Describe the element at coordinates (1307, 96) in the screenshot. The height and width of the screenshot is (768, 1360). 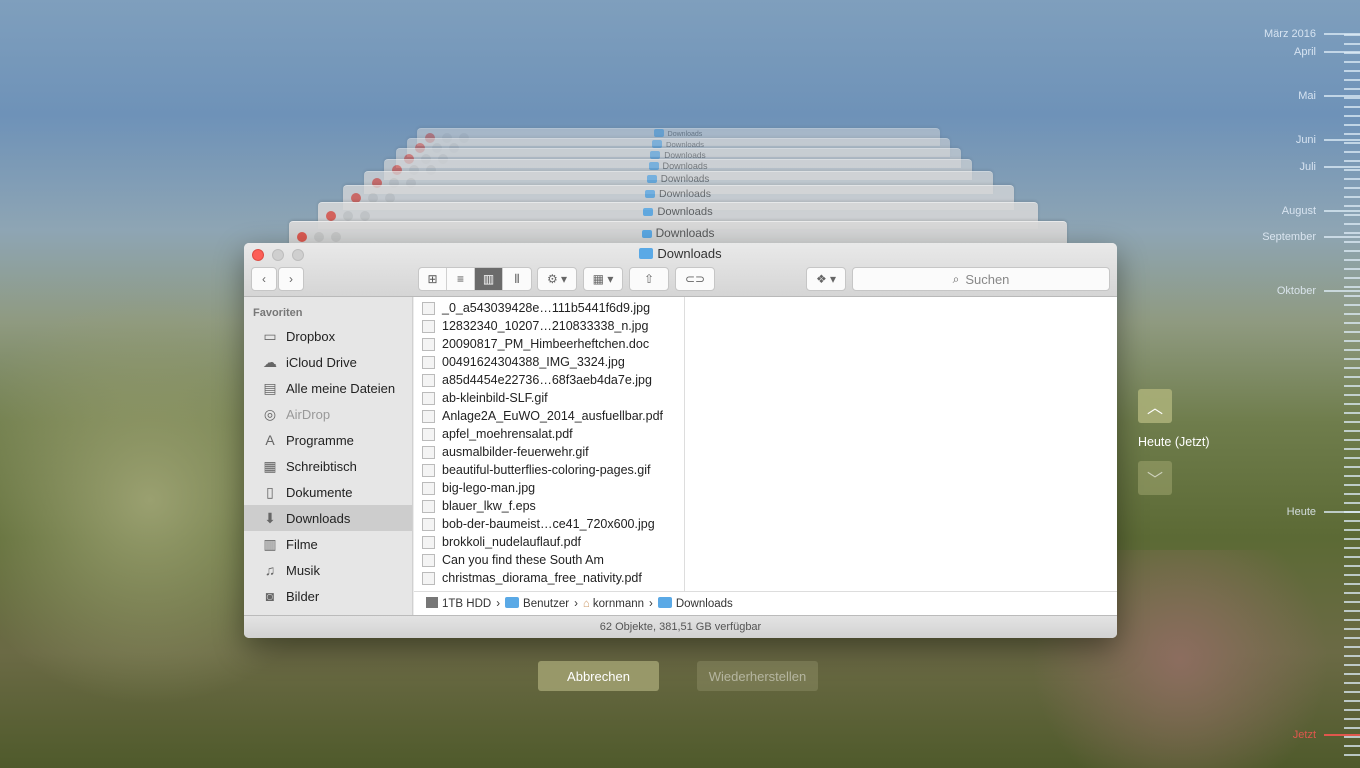
I see `timeline-label: Mai` at that location.